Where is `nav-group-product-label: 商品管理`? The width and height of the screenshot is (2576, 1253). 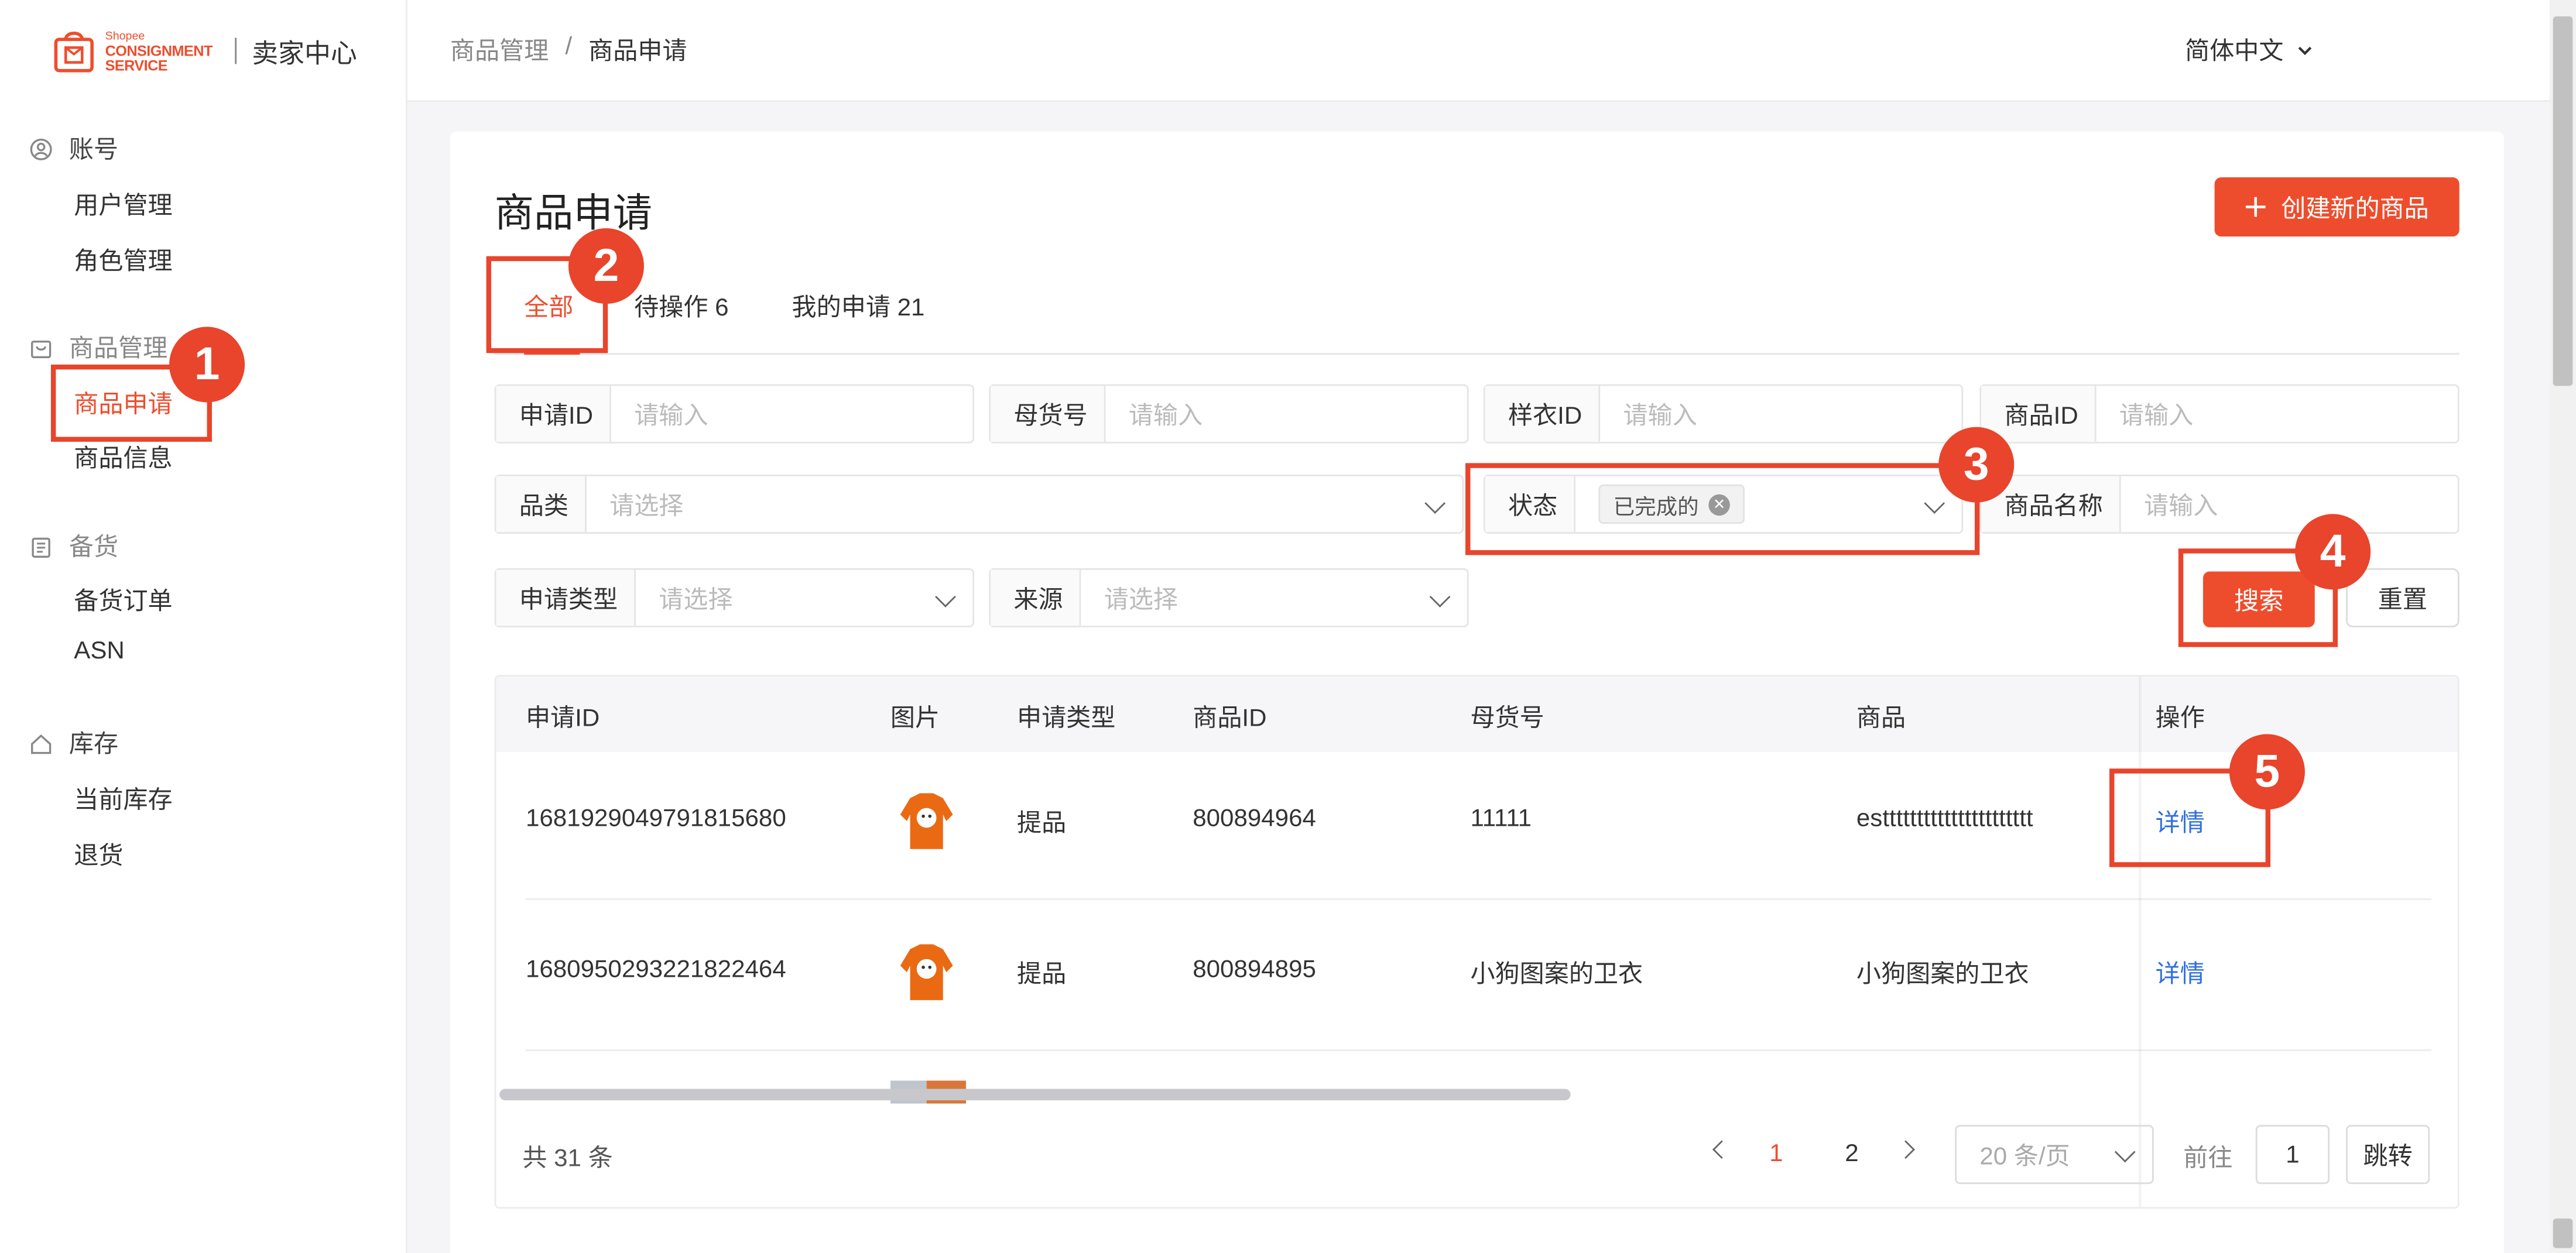 nav-group-product-label: 商品管理 is located at coordinates (118, 349).